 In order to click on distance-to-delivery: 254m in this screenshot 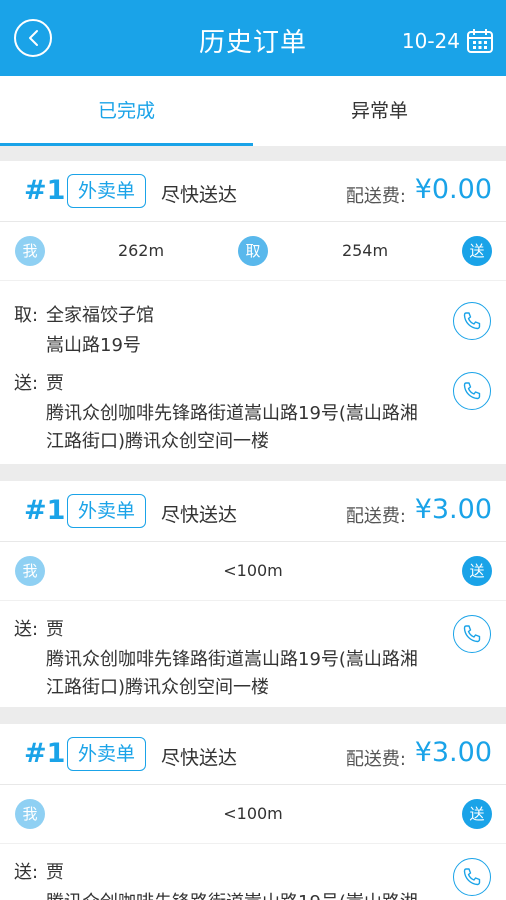, I will do `click(365, 250)`.